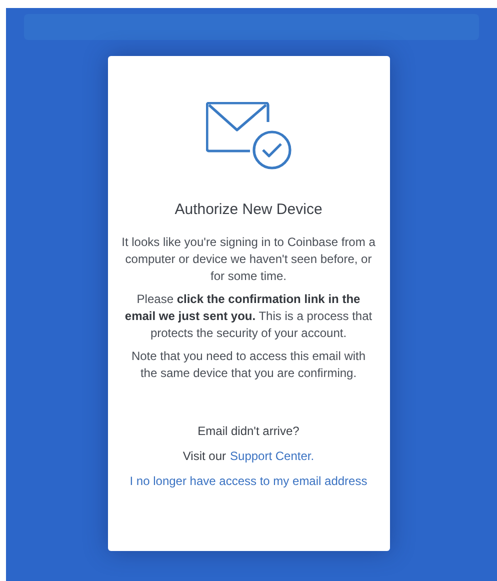 The height and width of the screenshot is (581, 497). I want to click on body-paragraph: It looks like you're signing in to Coinbase from a computer or device we haven't seen before, or for some time., so click(249, 259).